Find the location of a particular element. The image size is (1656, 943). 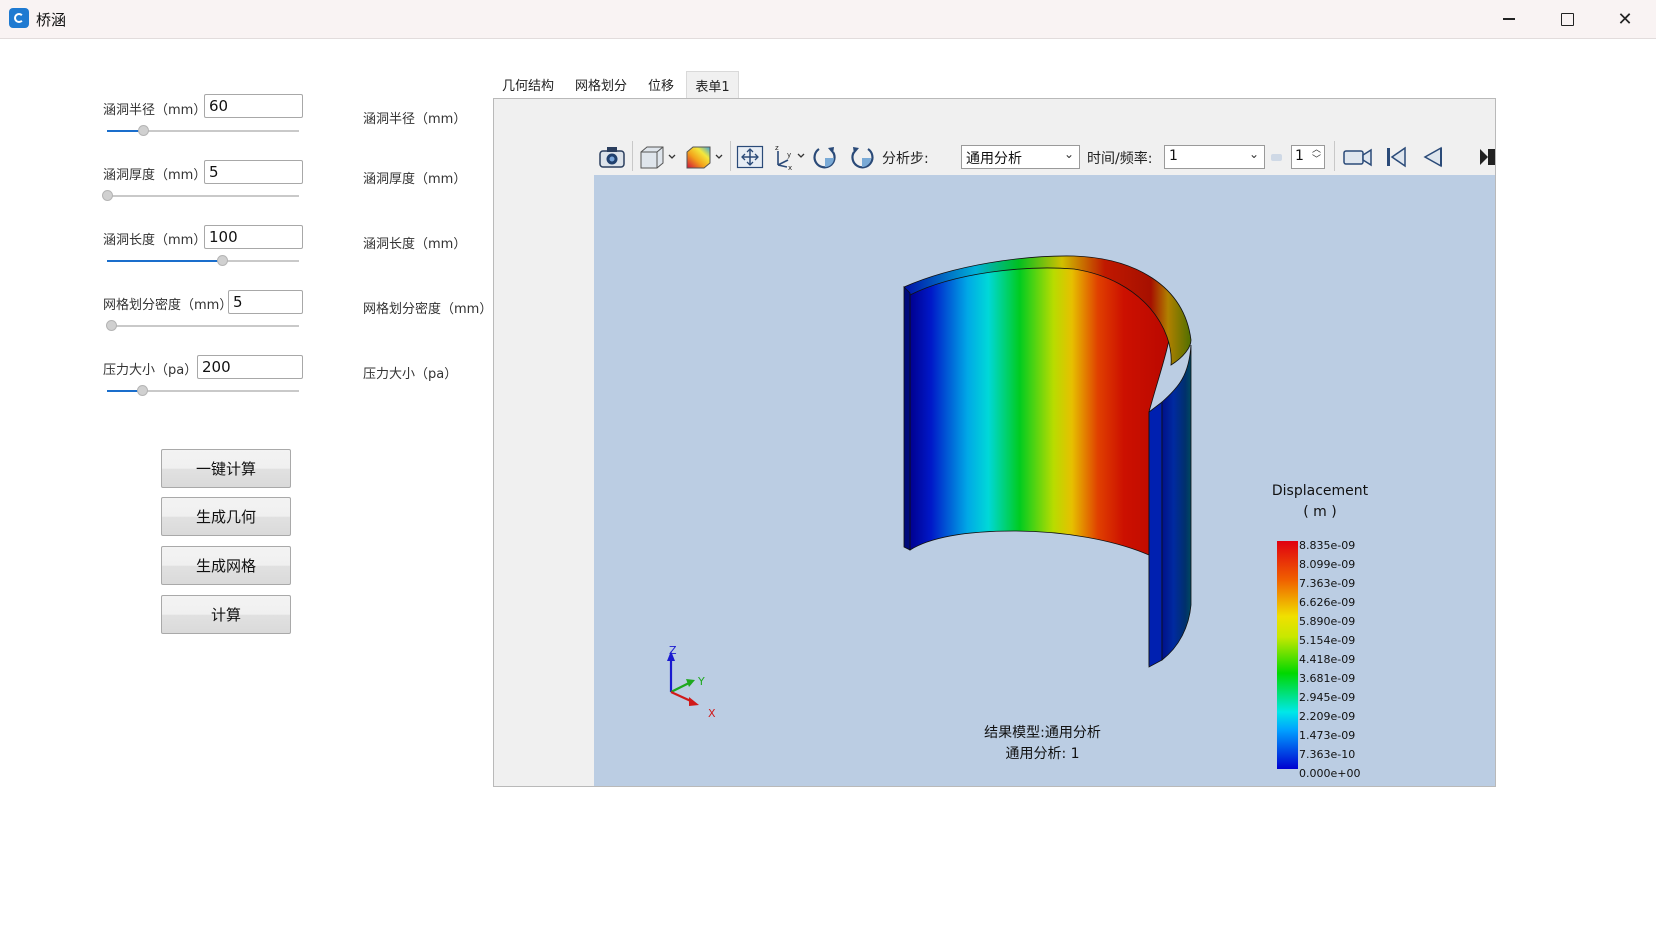

legend-title: Displacement ( m ) is located at coordinates (1320, 502).